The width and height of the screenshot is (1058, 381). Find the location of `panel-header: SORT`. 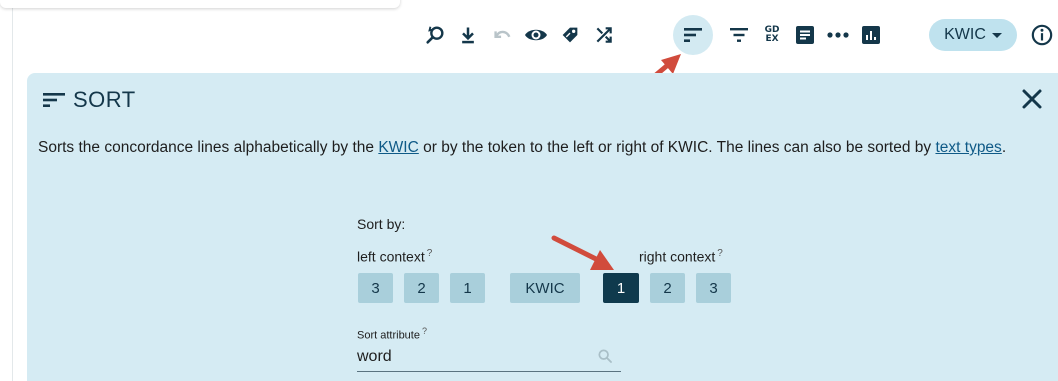

panel-header: SORT is located at coordinates (89, 100).